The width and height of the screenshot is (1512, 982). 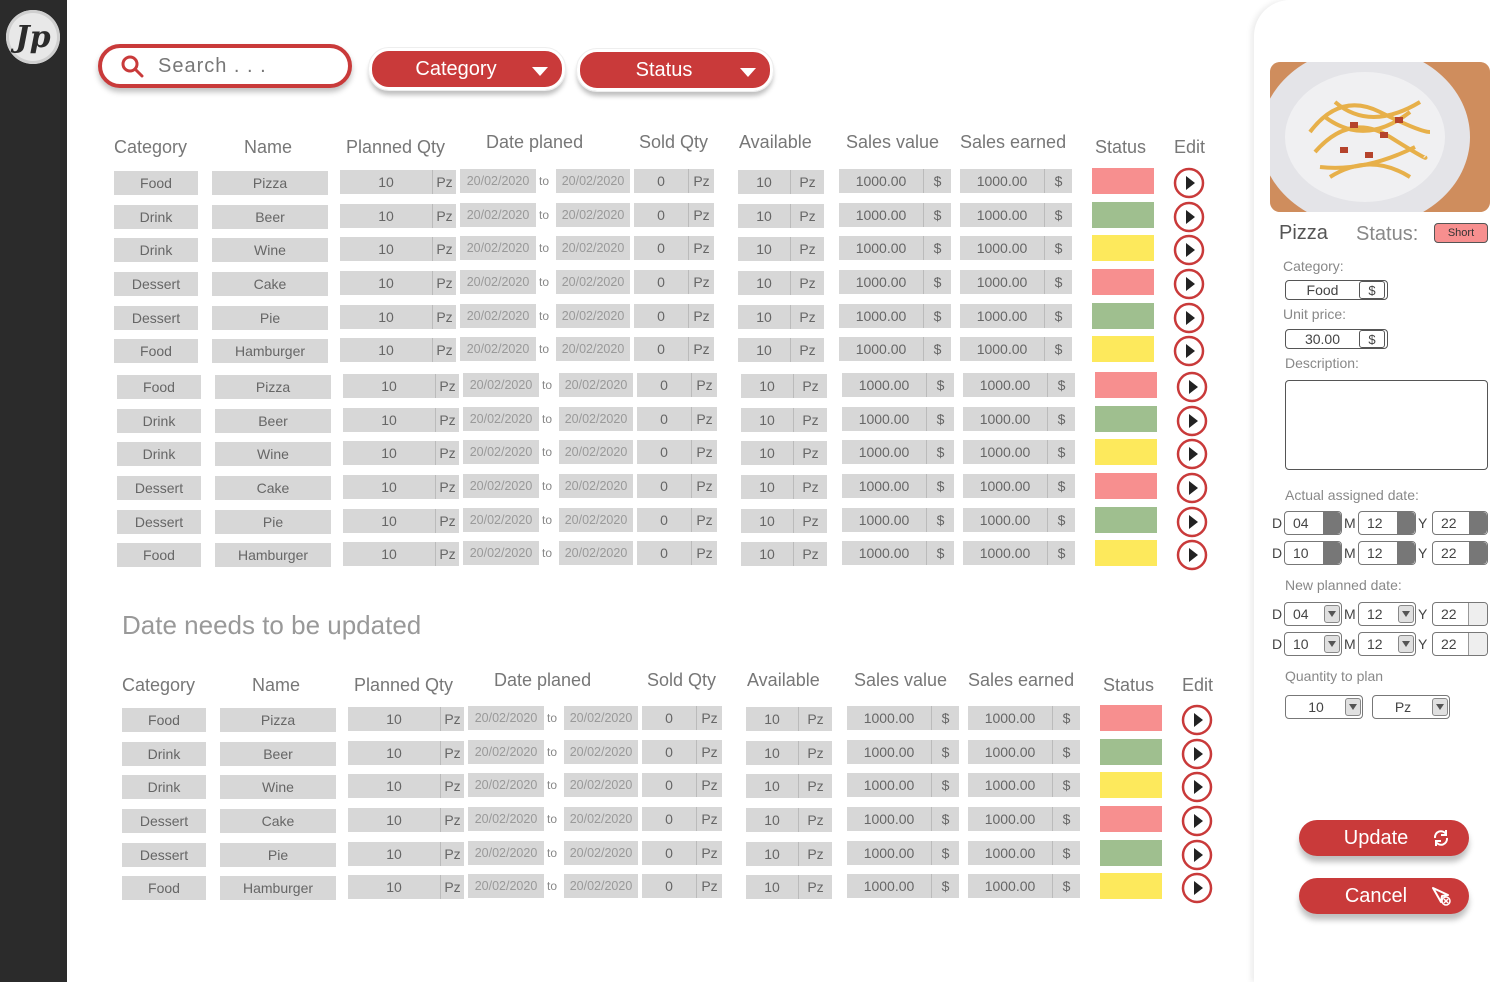 I want to click on category-cell: Drink, so click(x=159, y=421).